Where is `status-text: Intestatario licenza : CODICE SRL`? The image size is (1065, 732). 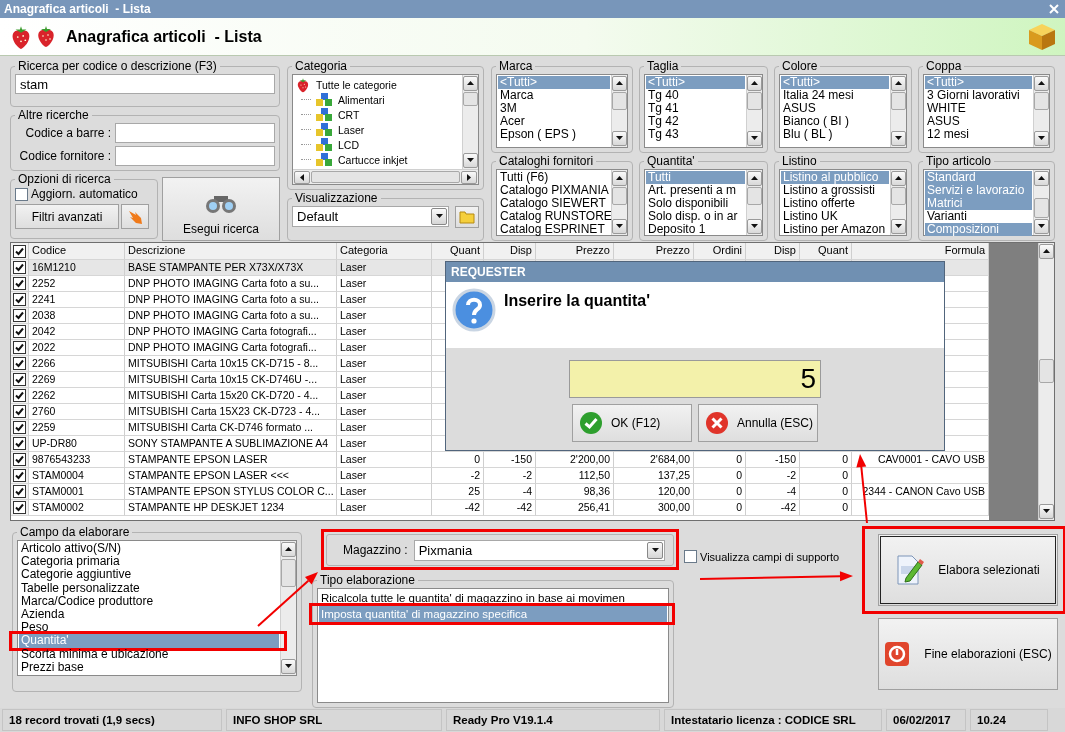
status-text: Intestatario licenza : CODICE SRL is located at coordinates (773, 720).